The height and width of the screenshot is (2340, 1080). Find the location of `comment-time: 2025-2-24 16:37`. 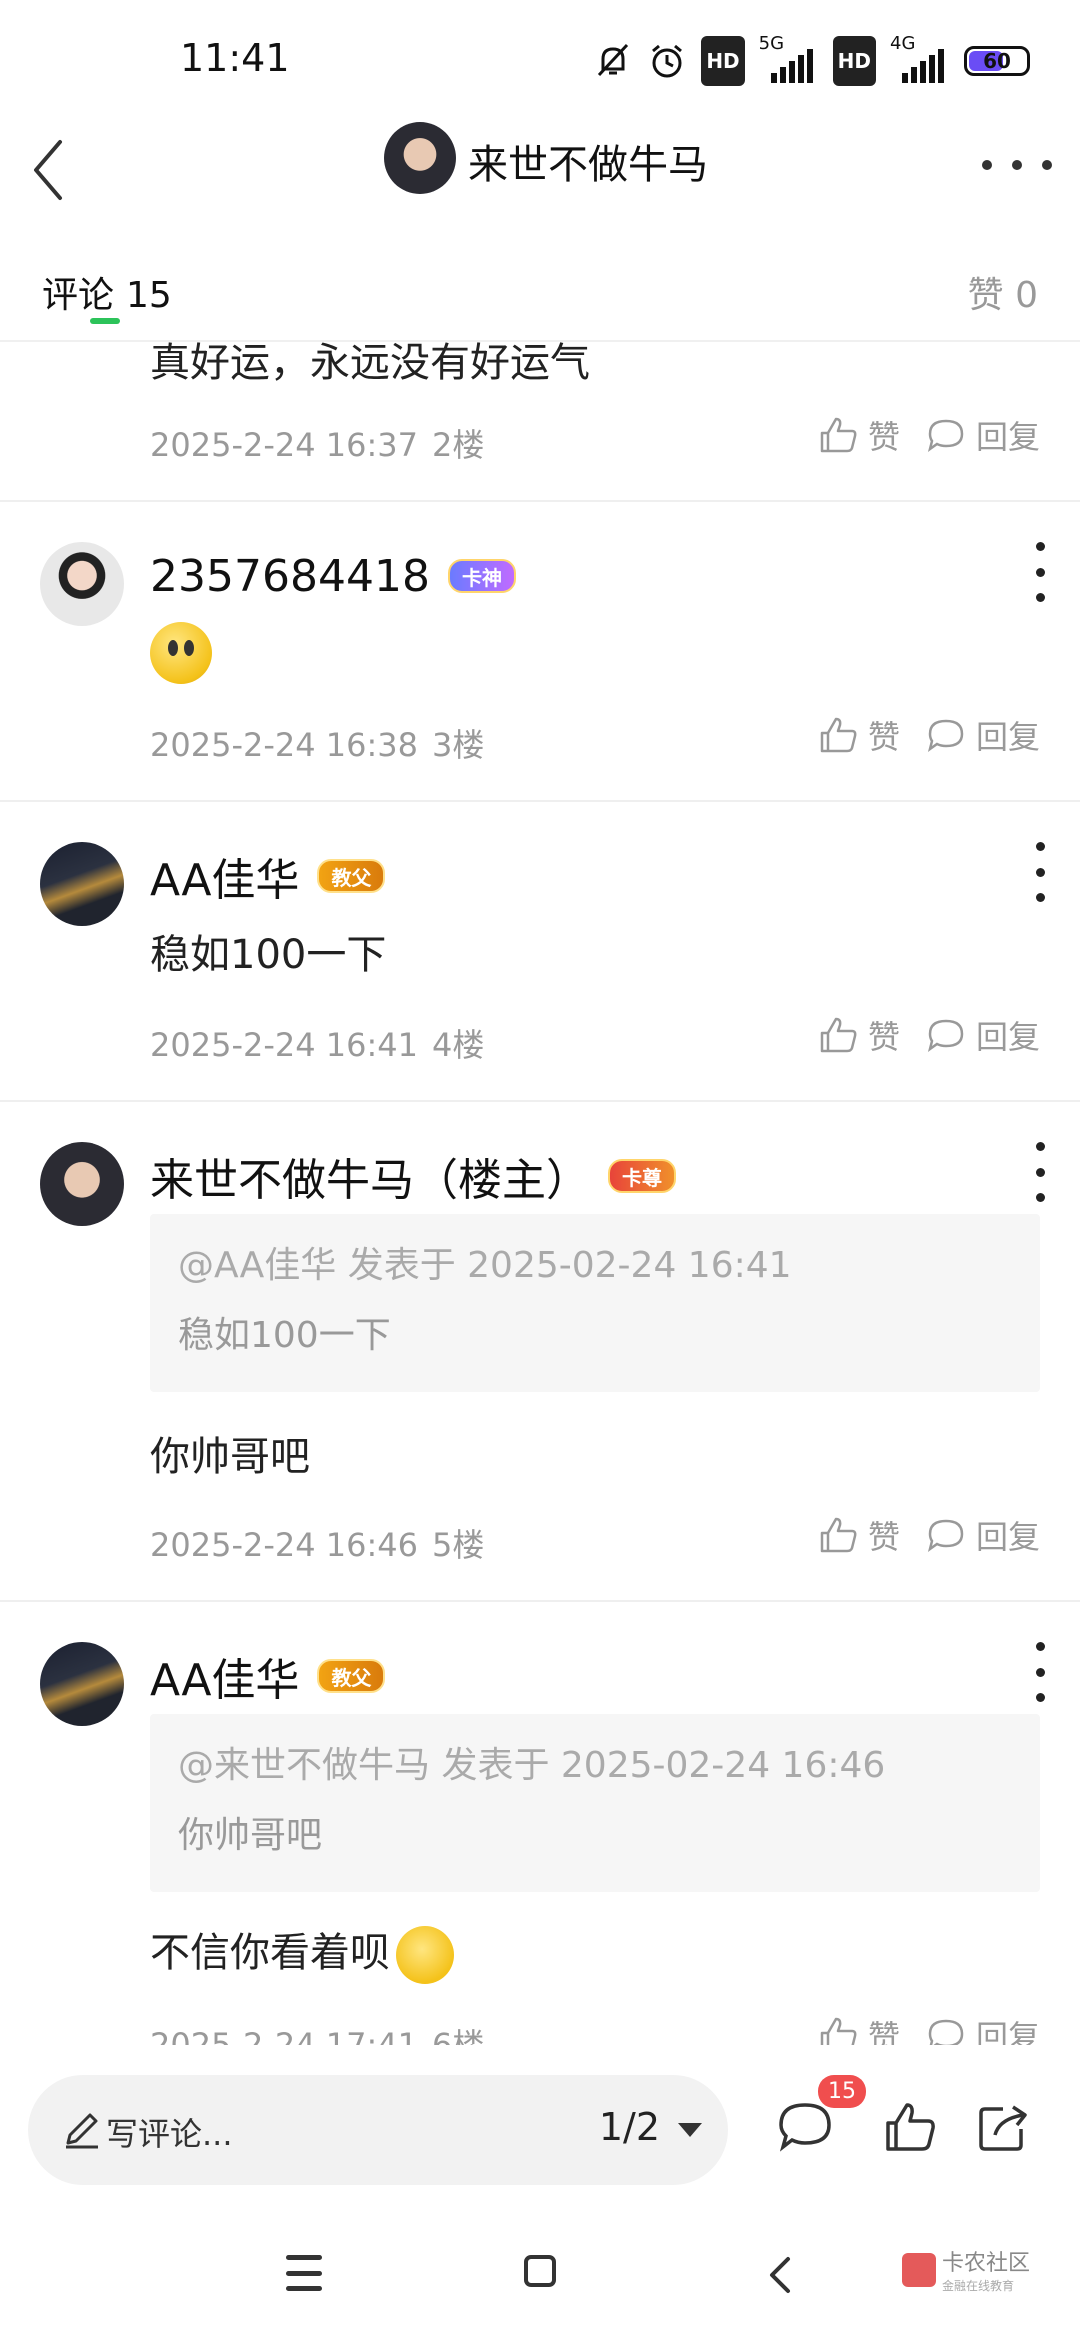

comment-time: 2025-2-24 16:37 is located at coordinates (284, 445).